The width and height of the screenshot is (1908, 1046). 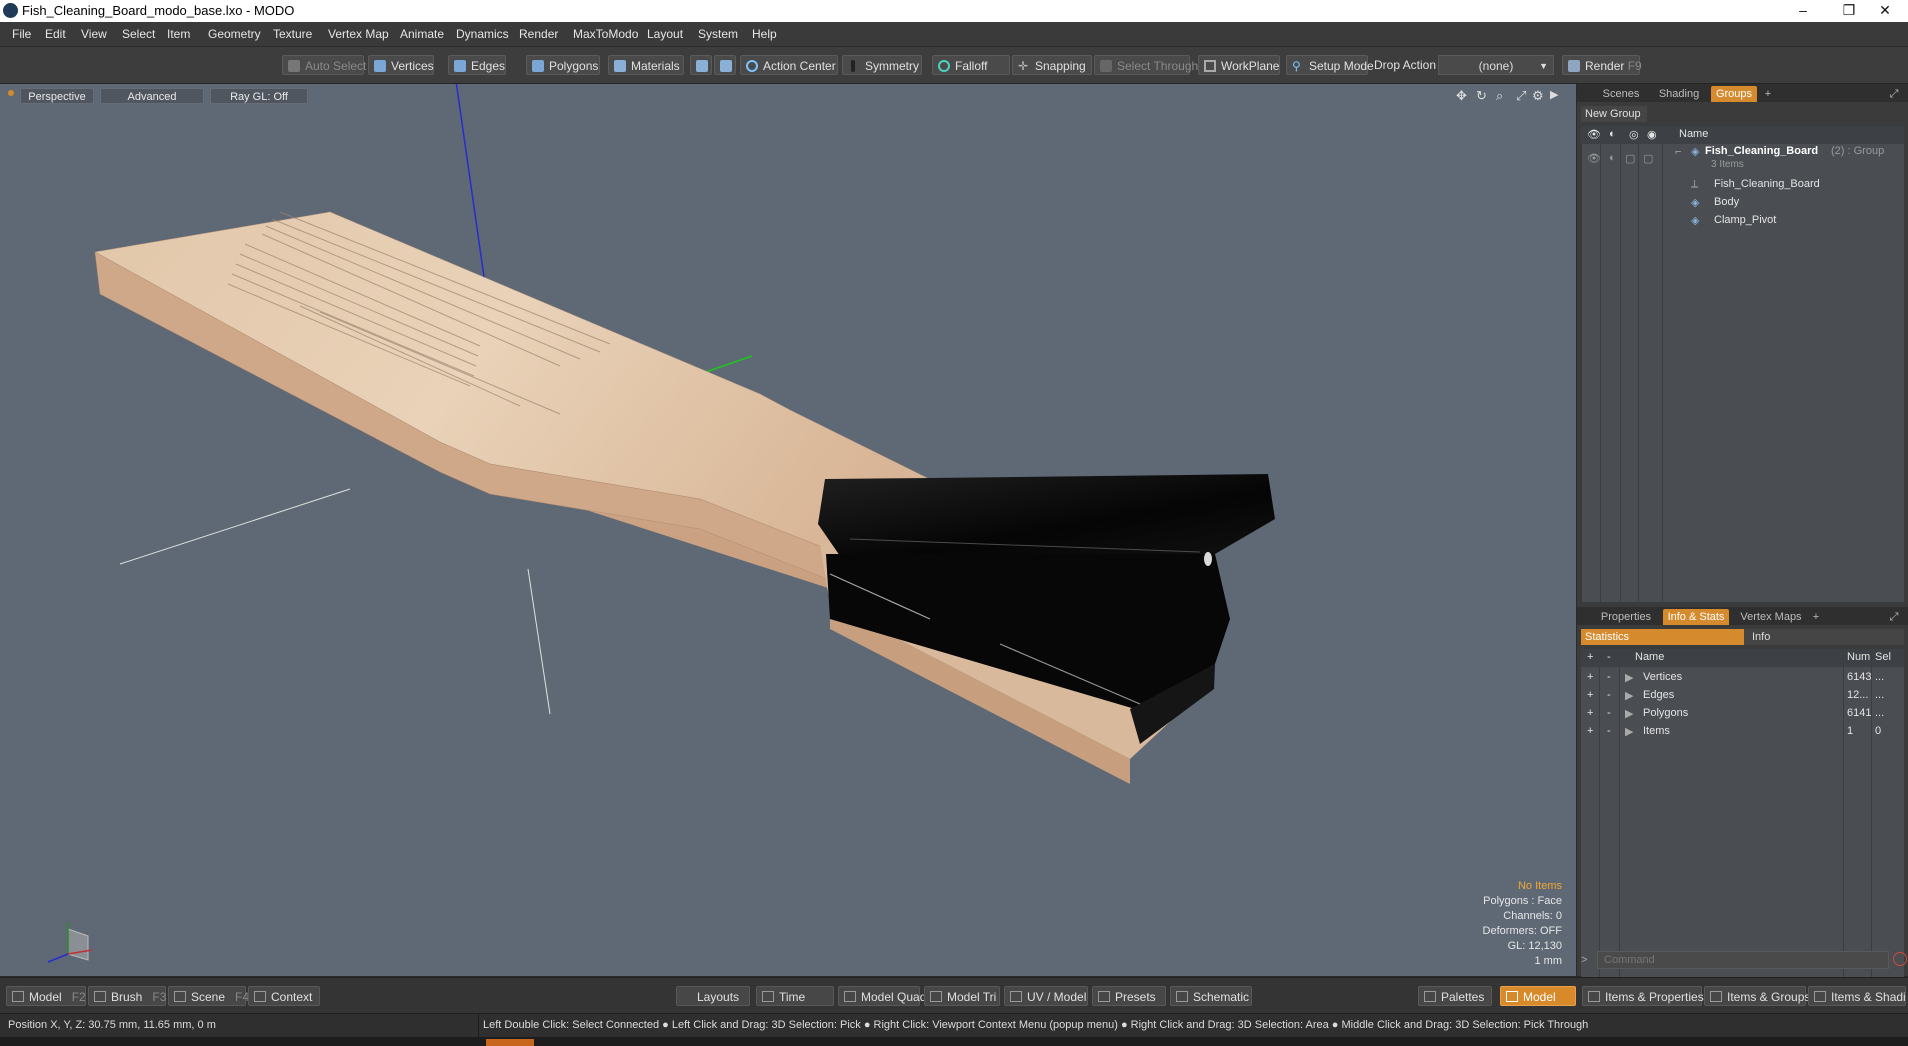 I want to click on menu-select: Select, so click(x=138, y=34).